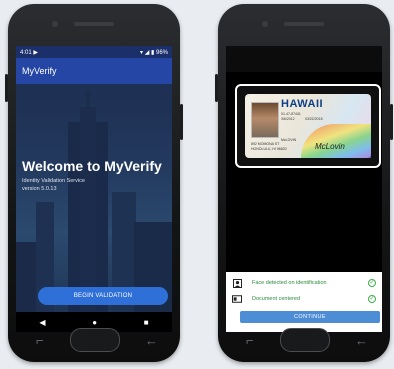 This screenshot has height=369, width=394. I want to click on play-icon: ▶, so click(35, 52).